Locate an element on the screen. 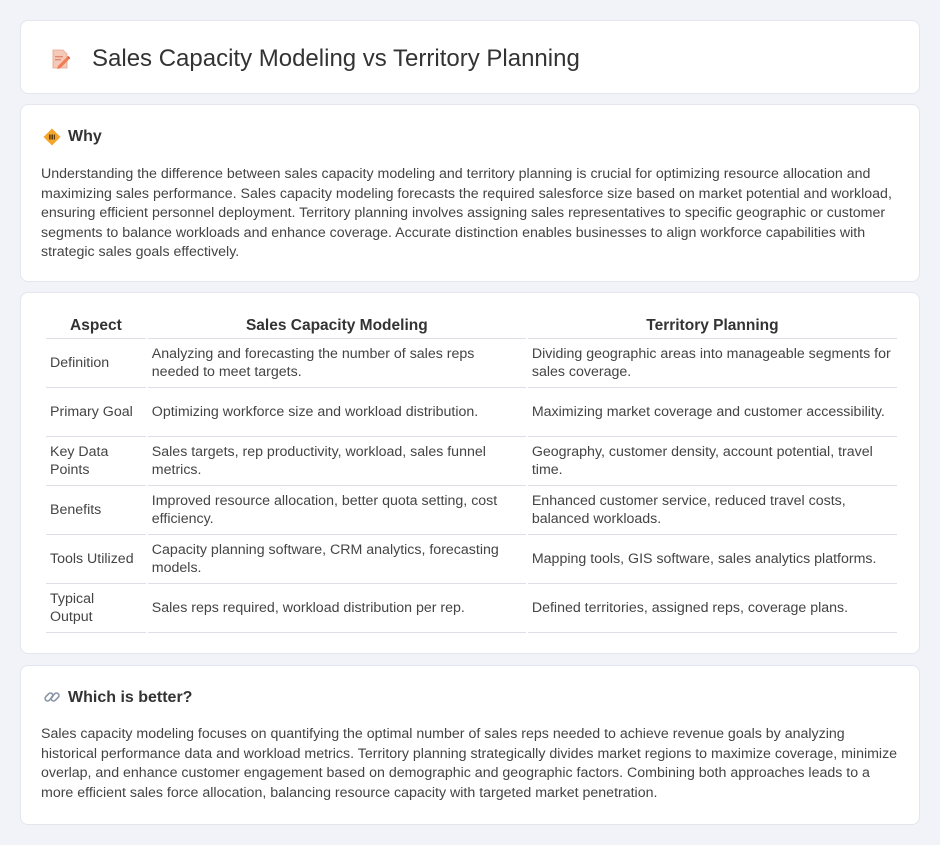  pencil-doc-icon is located at coordinates (61, 59).